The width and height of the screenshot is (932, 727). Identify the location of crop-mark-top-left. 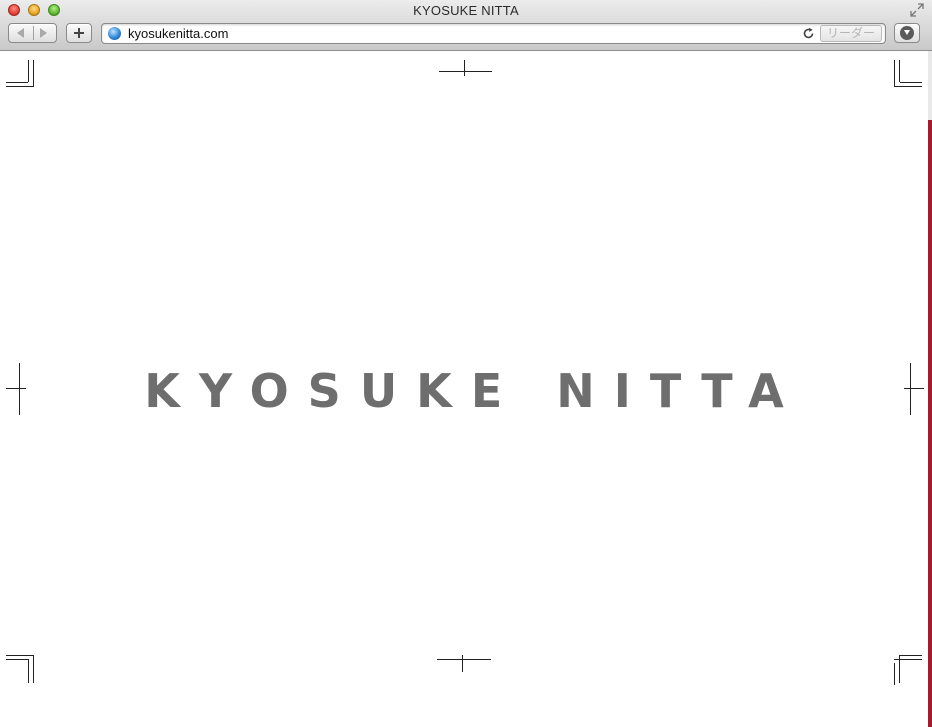
(17, 82).